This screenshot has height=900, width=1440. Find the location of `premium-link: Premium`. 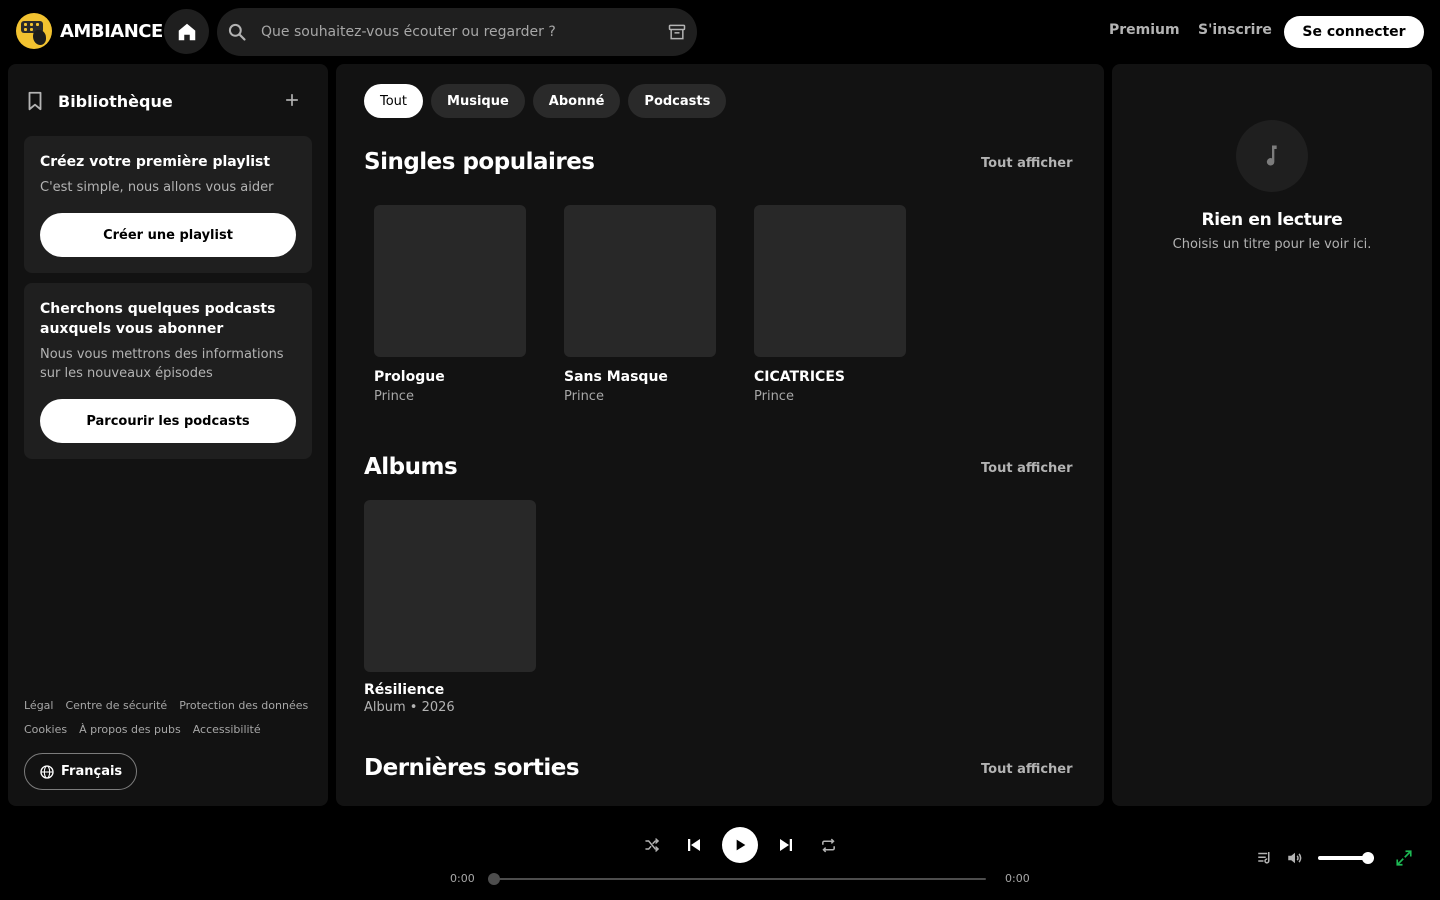

premium-link: Premium is located at coordinates (1144, 30).